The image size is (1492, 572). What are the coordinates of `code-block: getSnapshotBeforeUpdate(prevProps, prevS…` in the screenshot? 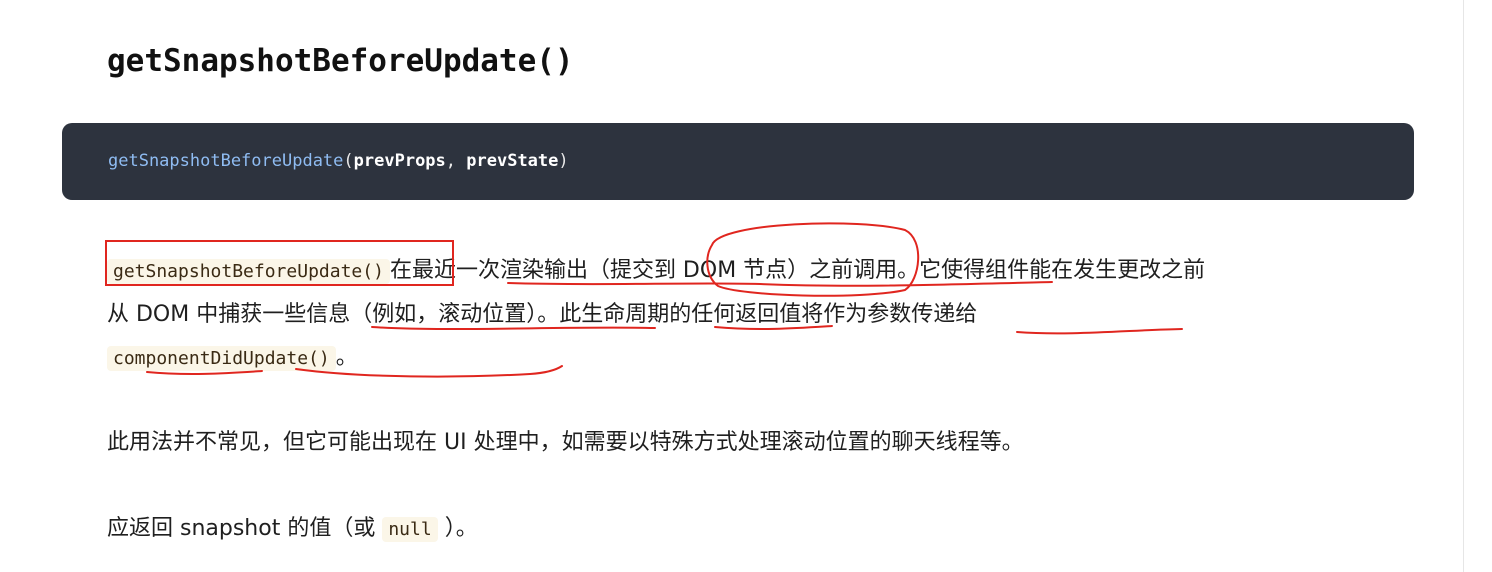 It's located at (738, 161).